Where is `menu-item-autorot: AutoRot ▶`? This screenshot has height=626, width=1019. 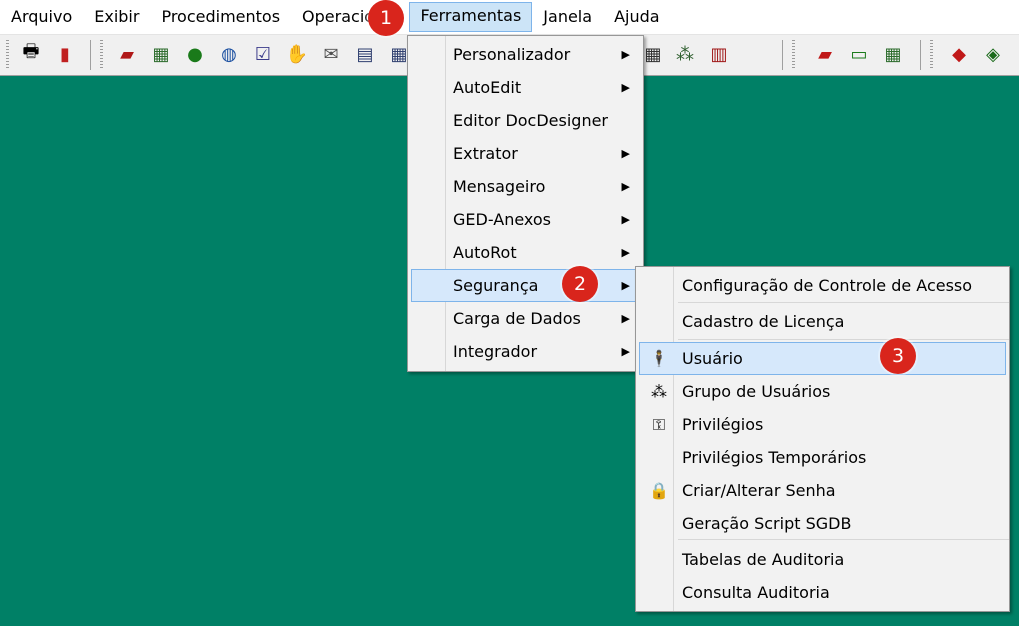
menu-item-autorot: AutoRot ▶ is located at coordinates (525, 252).